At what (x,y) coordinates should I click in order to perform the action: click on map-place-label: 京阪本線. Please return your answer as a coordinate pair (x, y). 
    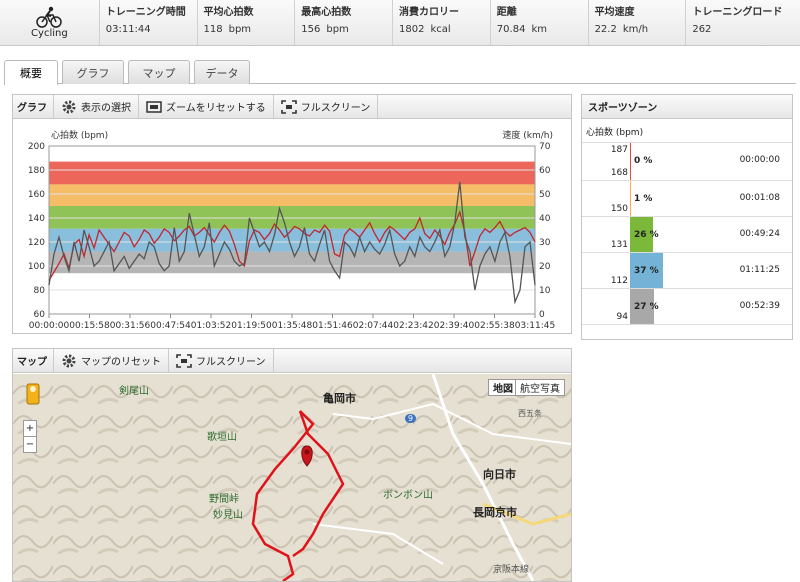
    Looking at the image, I should click on (511, 570).